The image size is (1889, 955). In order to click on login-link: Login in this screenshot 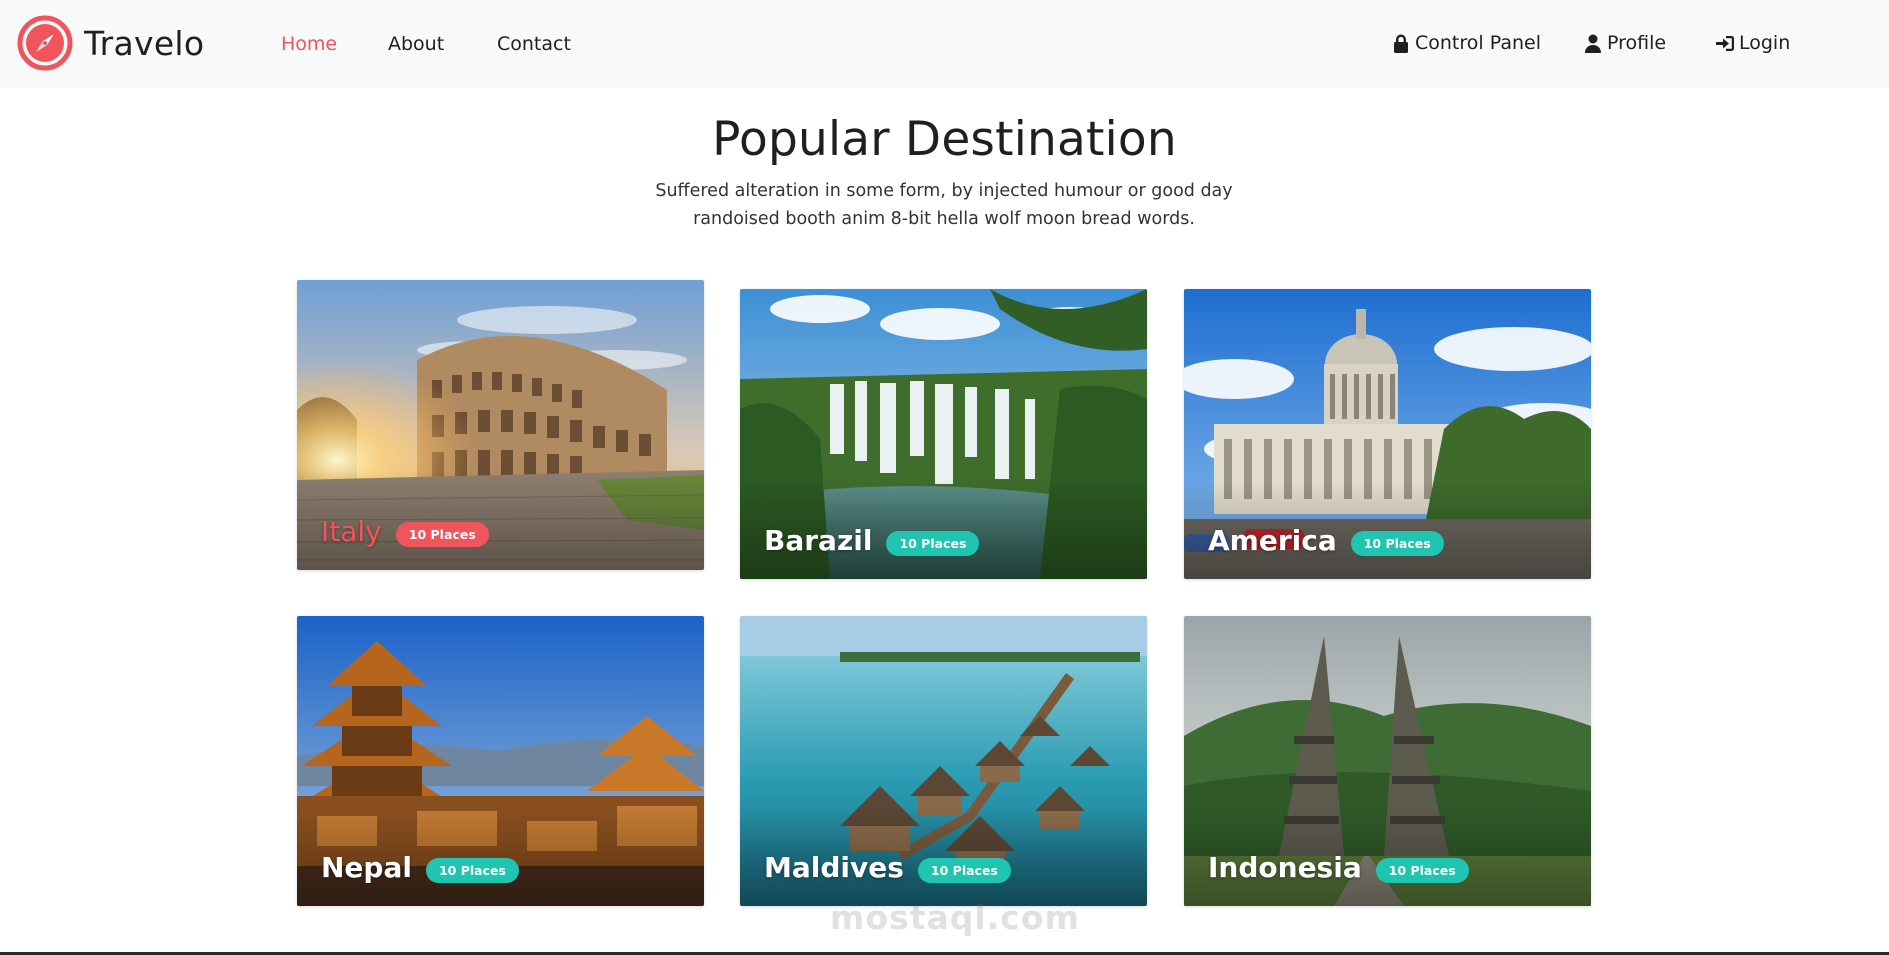, I will do `click(1753, 43)`.